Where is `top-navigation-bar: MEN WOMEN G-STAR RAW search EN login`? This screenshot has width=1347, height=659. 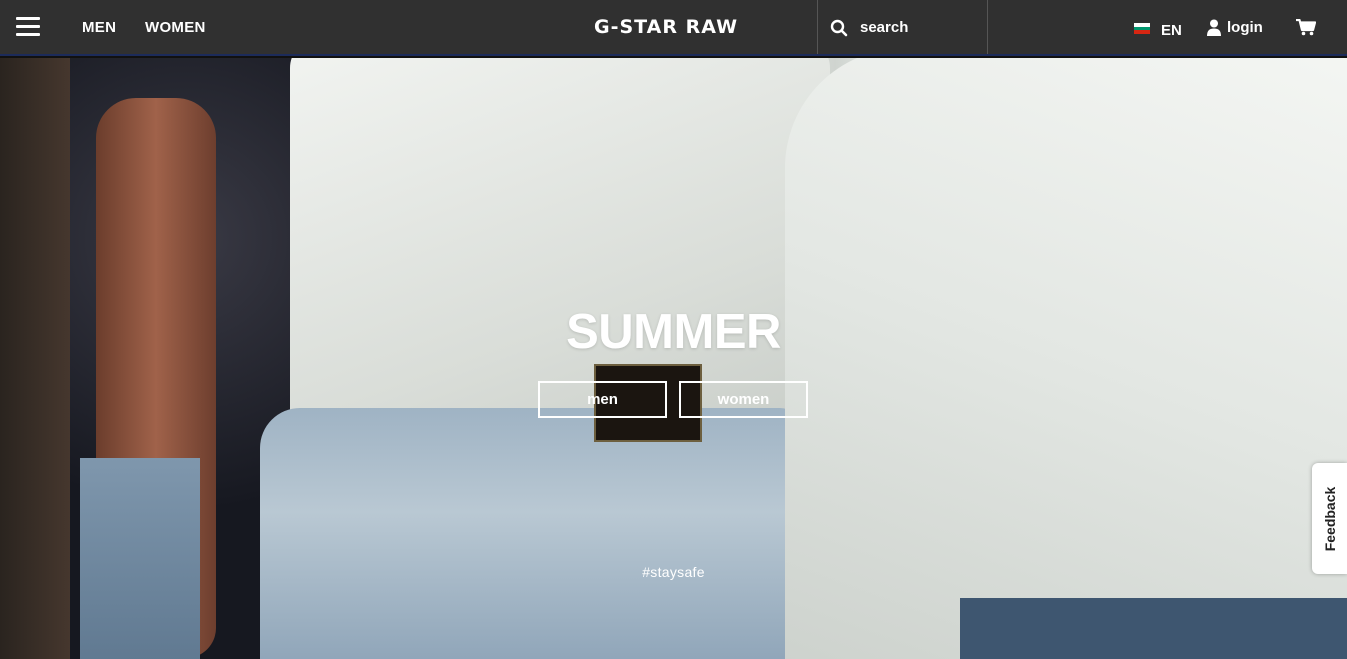
top-navigation-bar: MEN WOMEN G-STAR RAW search EN login is located at coordinates (673, 28).